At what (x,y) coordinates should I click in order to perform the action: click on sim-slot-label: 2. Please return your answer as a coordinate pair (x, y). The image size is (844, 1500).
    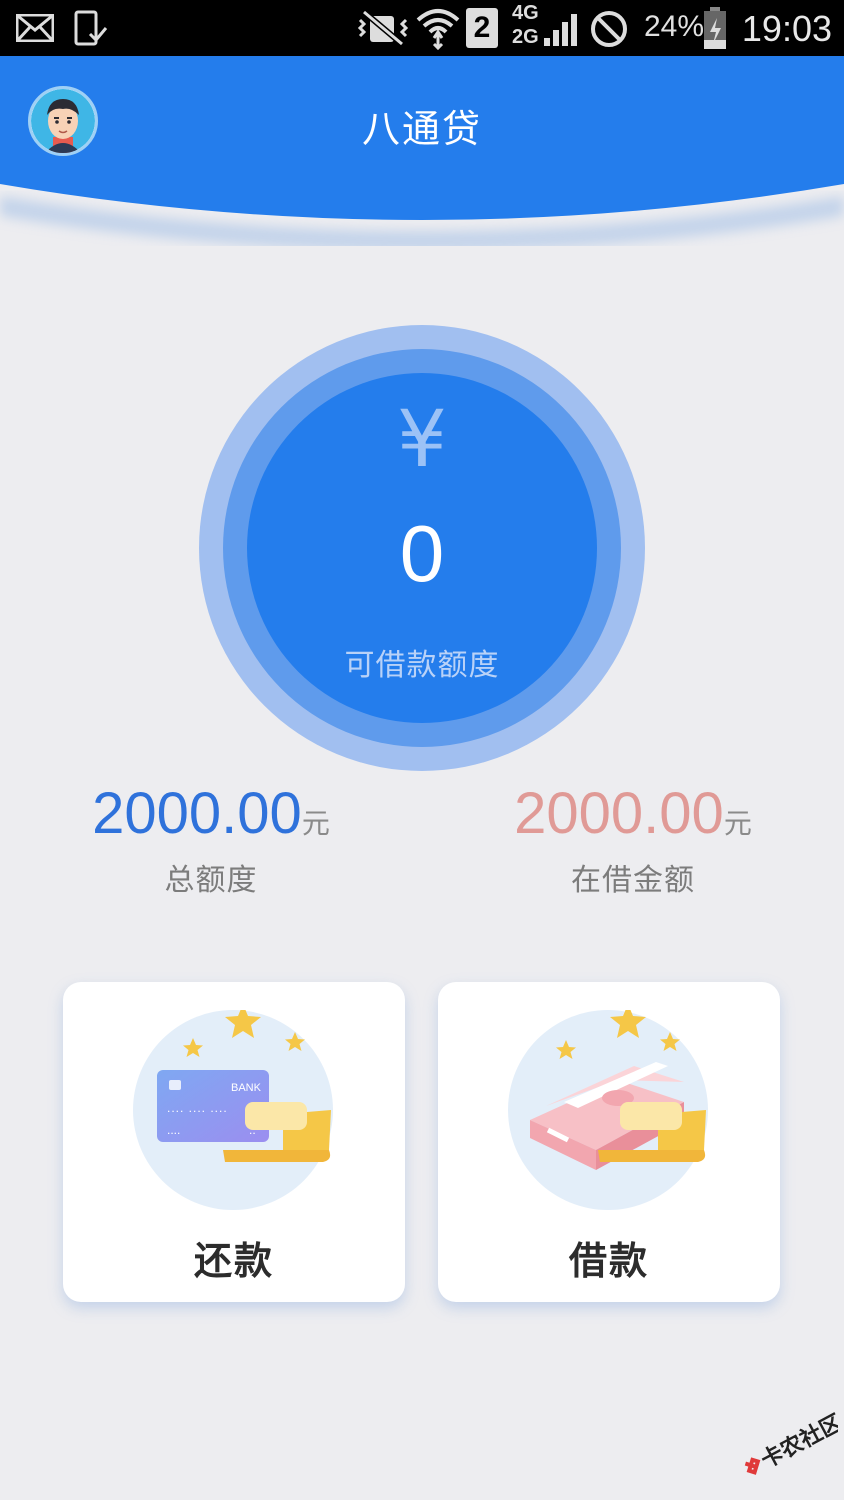
    Looking at the image, I should click on (482, 27).